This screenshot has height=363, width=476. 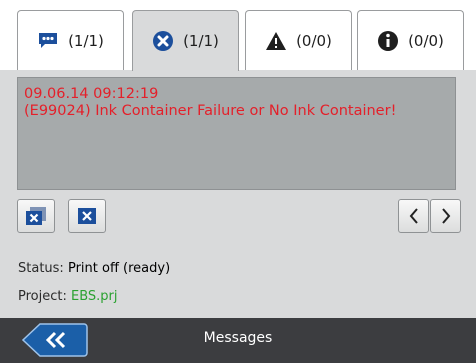 I want to click on screen-title: Messages, so click(x=238, y=338).